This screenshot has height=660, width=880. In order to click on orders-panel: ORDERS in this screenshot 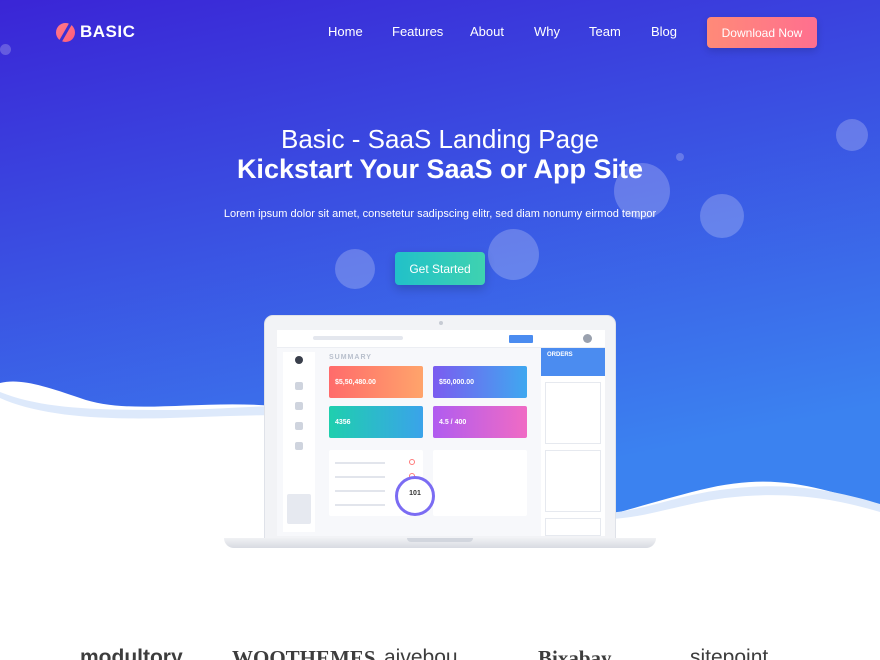, I will do `click(573, 442)`.